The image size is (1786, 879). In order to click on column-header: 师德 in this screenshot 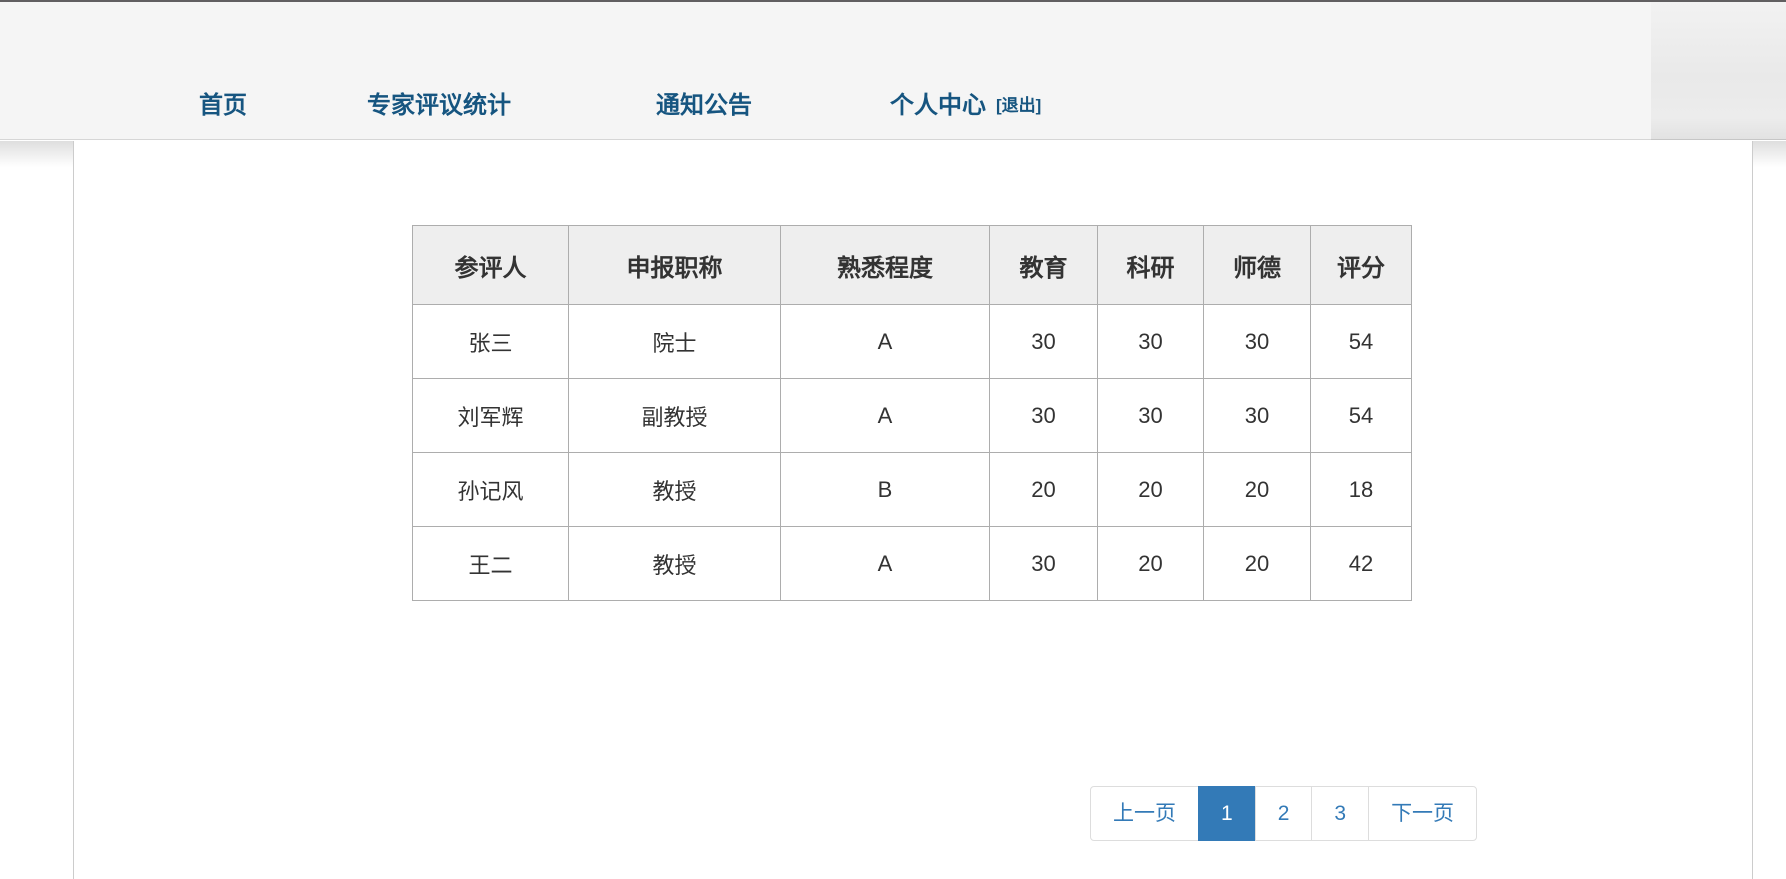, I will do `click(1257, 265)`.